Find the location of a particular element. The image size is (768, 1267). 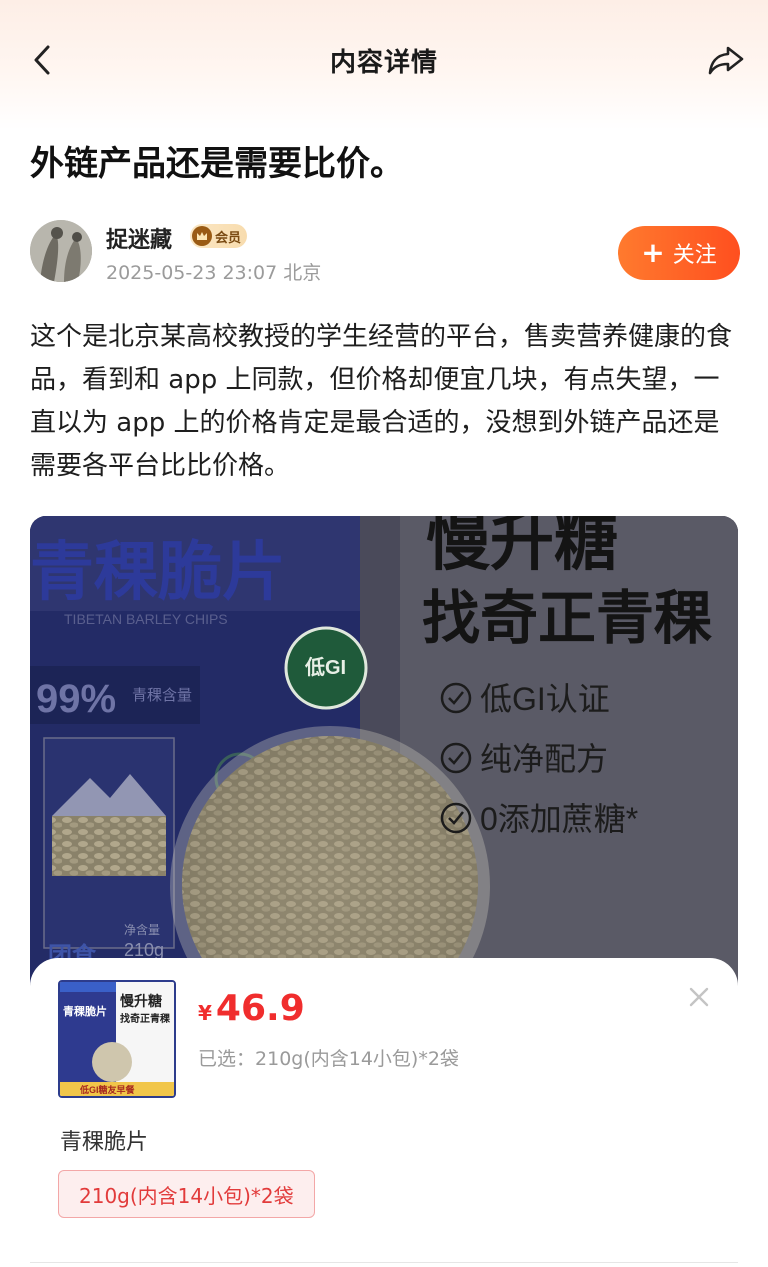

package-percent-label: 青稞含量 is located at coordinates (162, 695).